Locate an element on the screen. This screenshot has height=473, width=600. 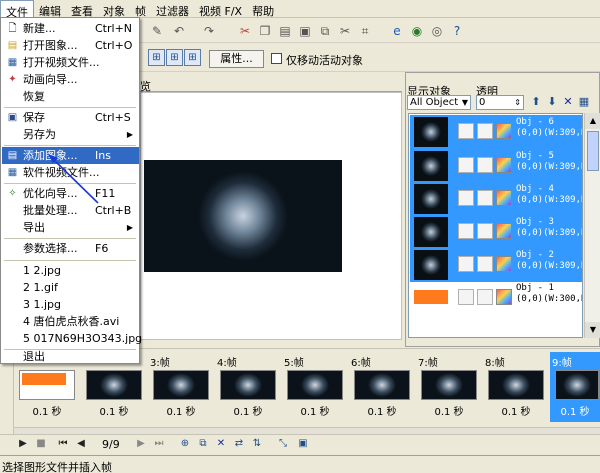
menu-item-open-image: ▤ 打开图象... Ctrl+O is located at coordinates (70, 45).